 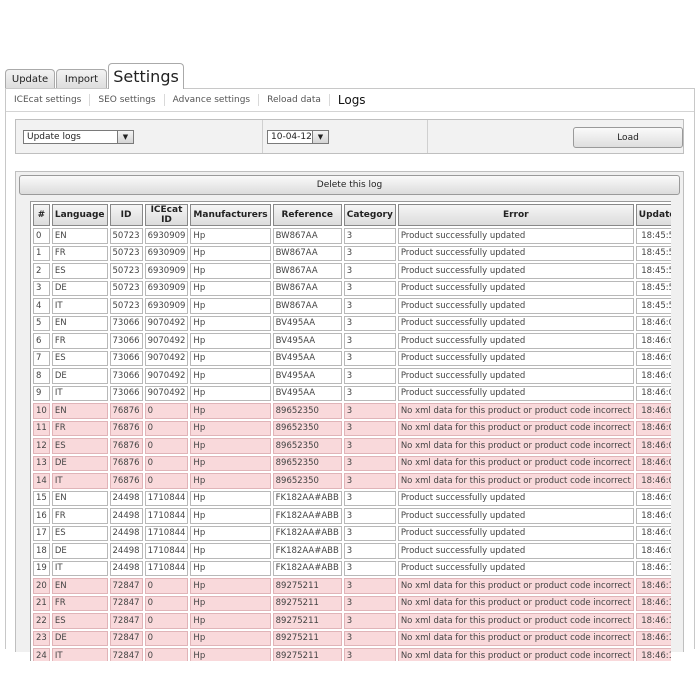 I want to click on cell-language: EN, so click(x=79, y=236).